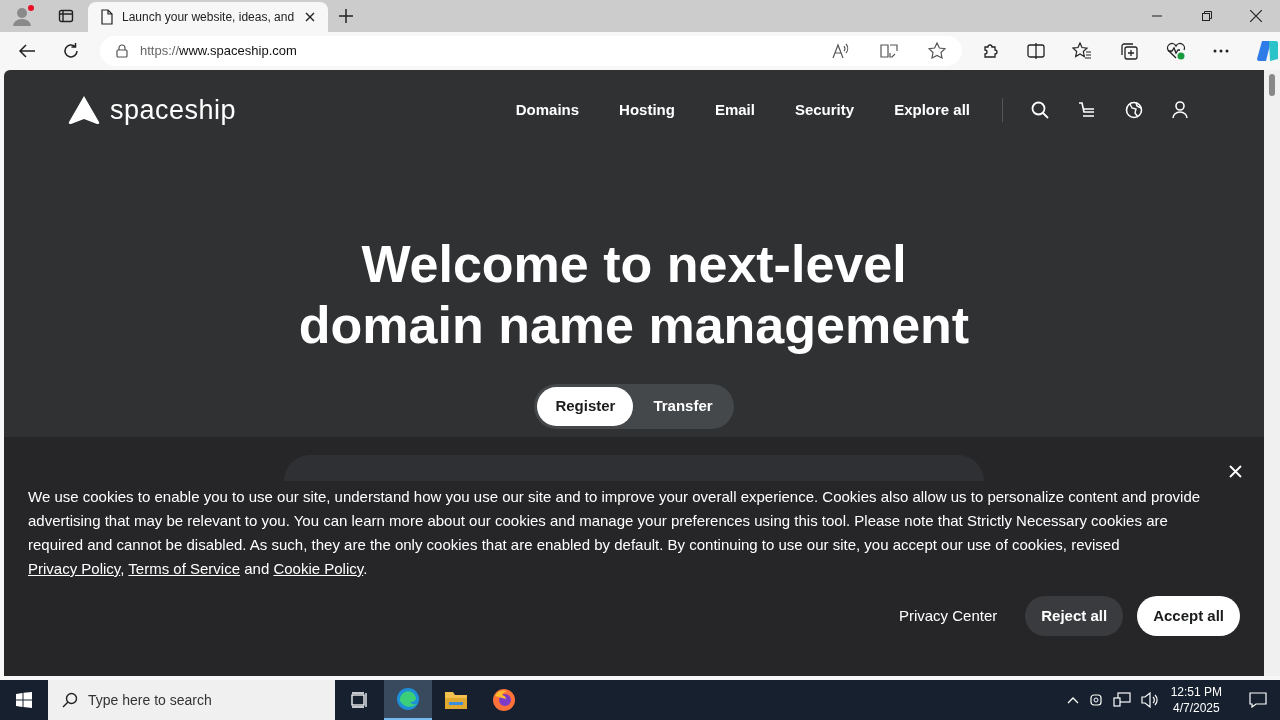 Image resolution: width=1280 pixels, height=720 pixels. What do you see at coordinates (547, 110) in the screenshot?
I see `nav-link: Domains` at bounding box center [547, 110].